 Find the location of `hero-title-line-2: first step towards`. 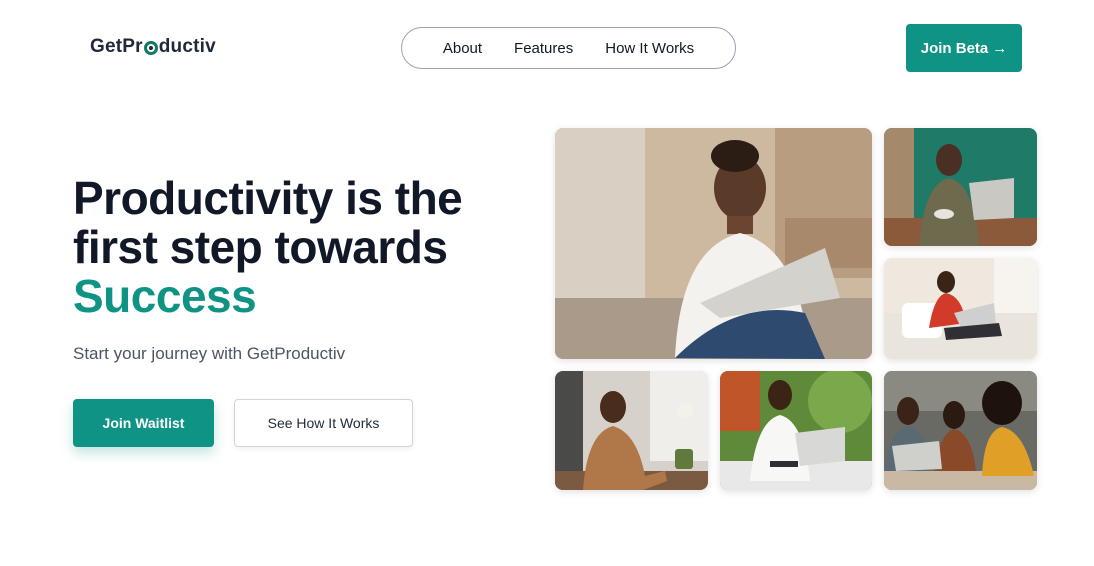

hero-title-line-2: first step towards is located at coordinates (260, 247).